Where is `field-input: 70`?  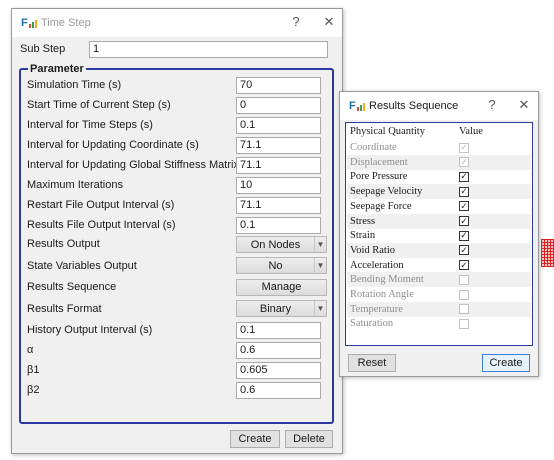 field-input: 70 is located at coordinates (278, 85).